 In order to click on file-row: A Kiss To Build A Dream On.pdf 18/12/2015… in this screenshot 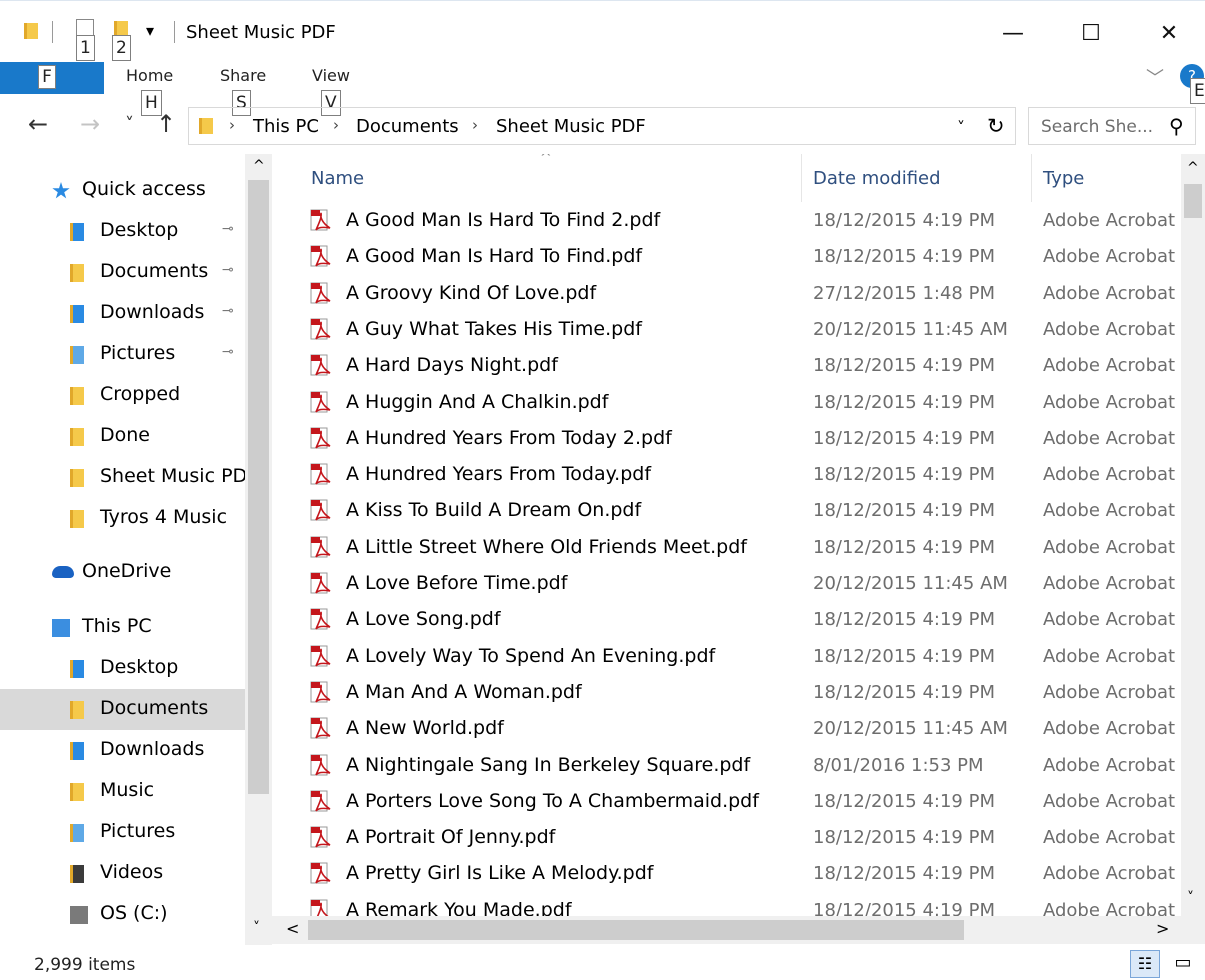, I will do `click(734, 511)`.